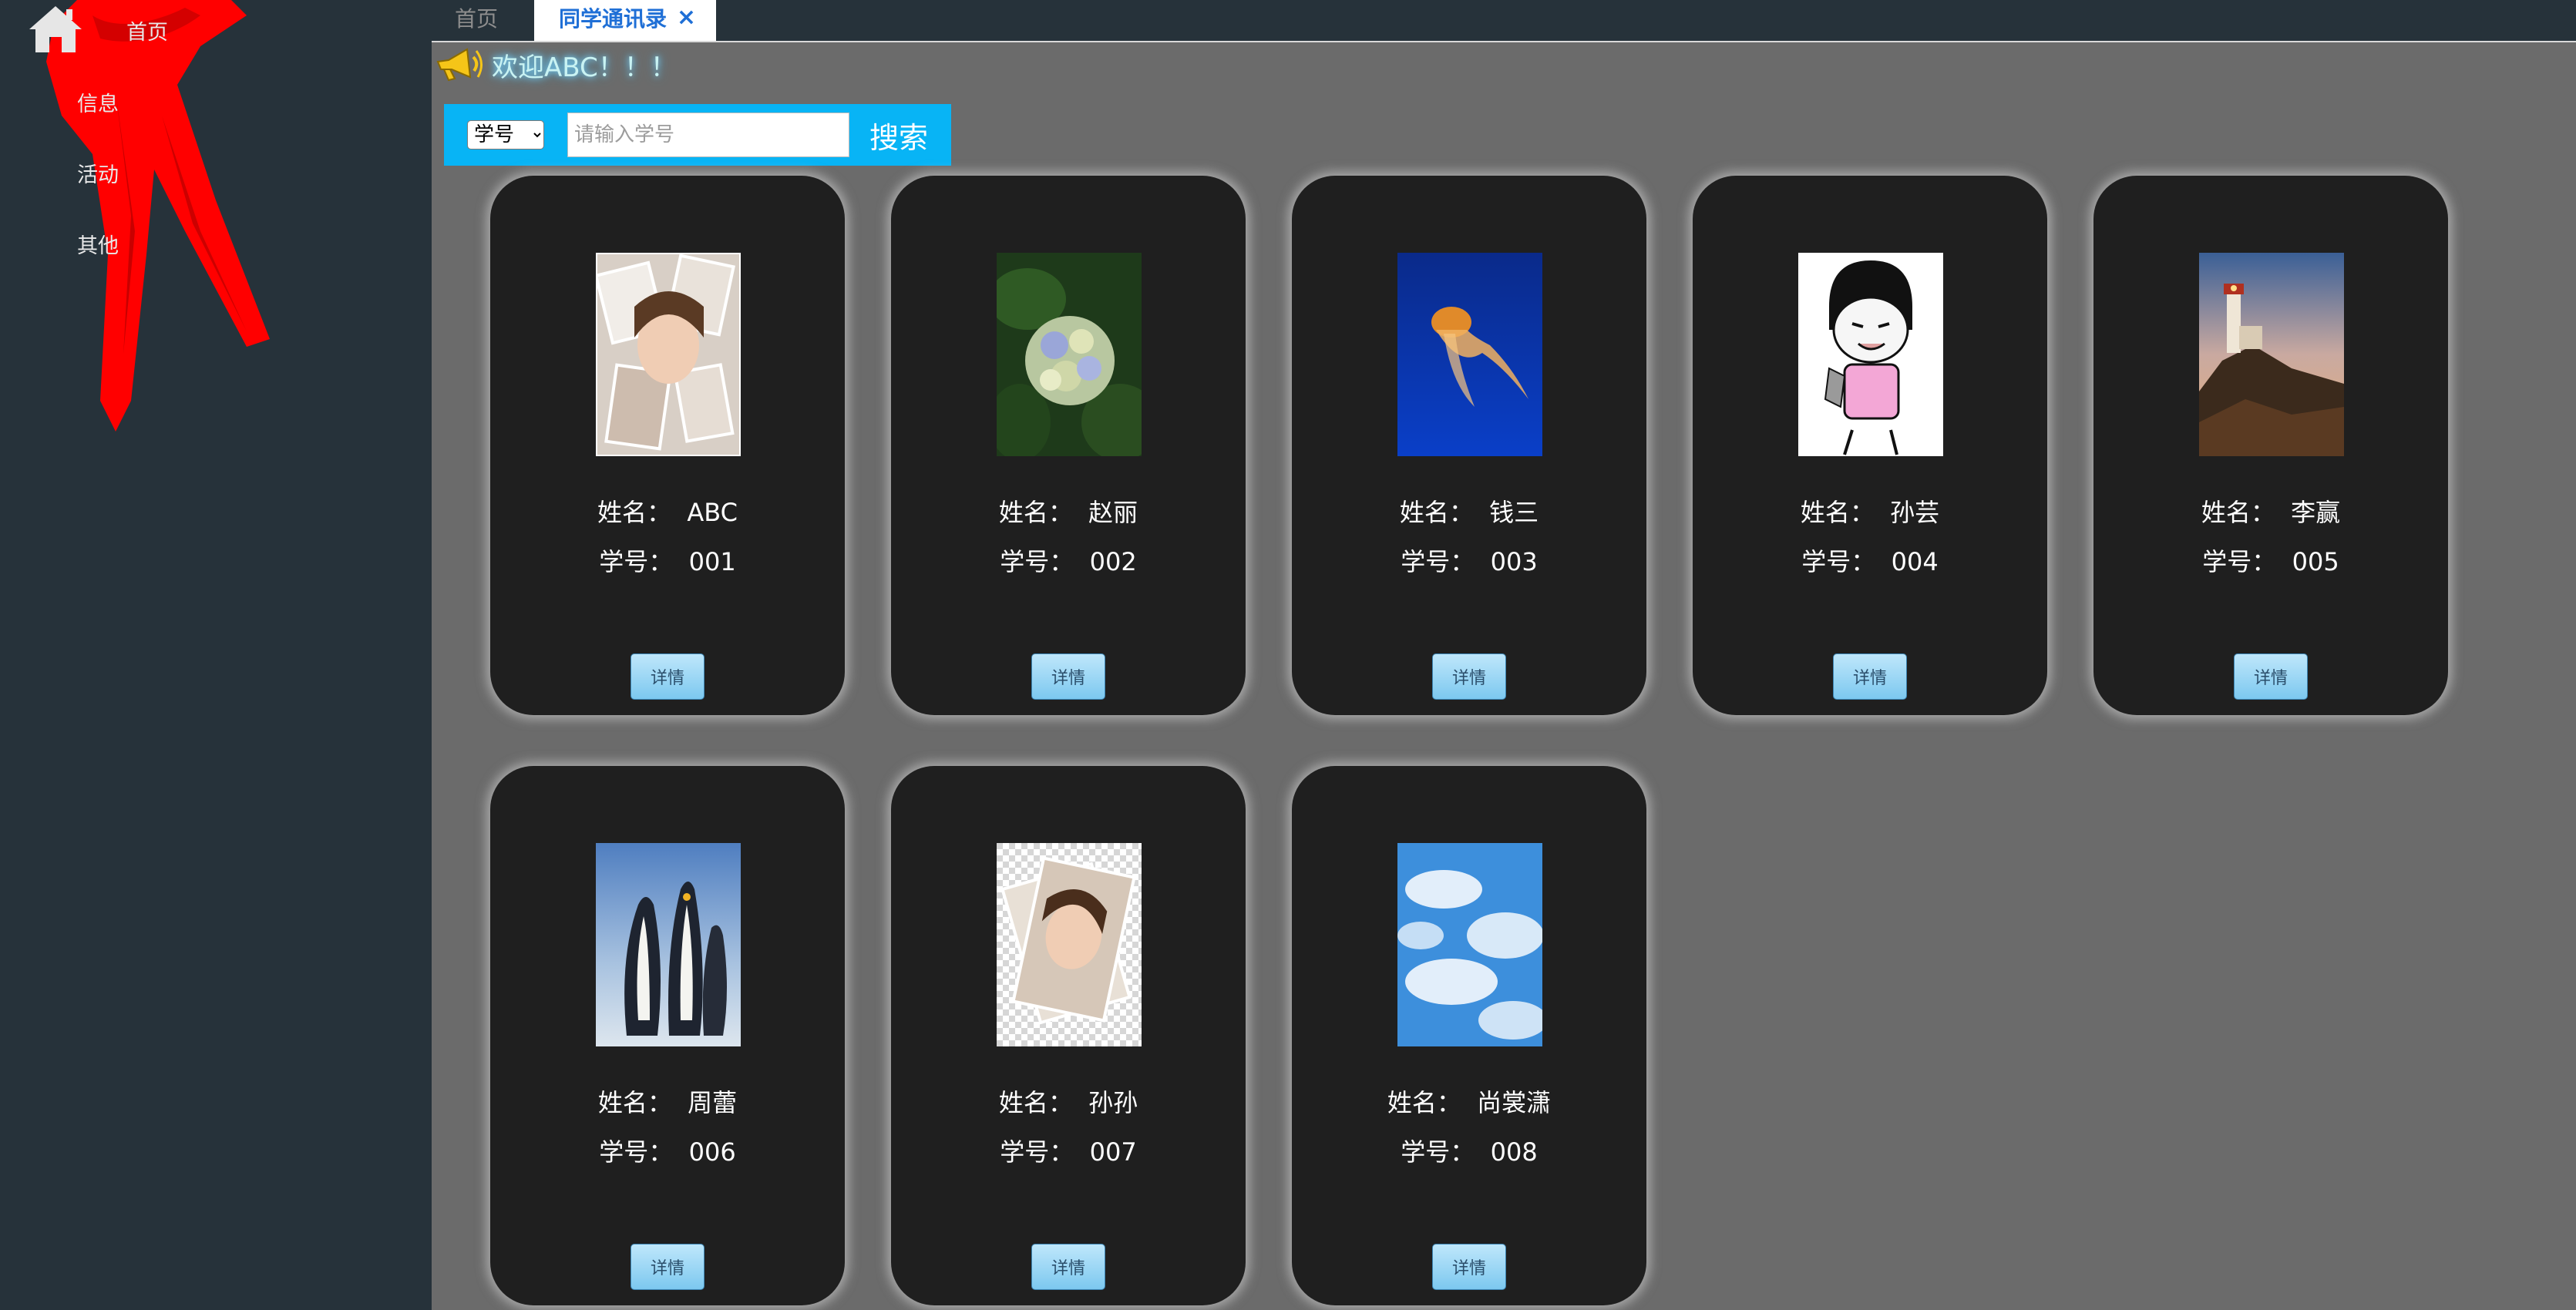 The width and height of the screenshot is (2576, 1310). I want to click on tab-bar: 首页 同学通讯录 ×, so click(1504, 21).